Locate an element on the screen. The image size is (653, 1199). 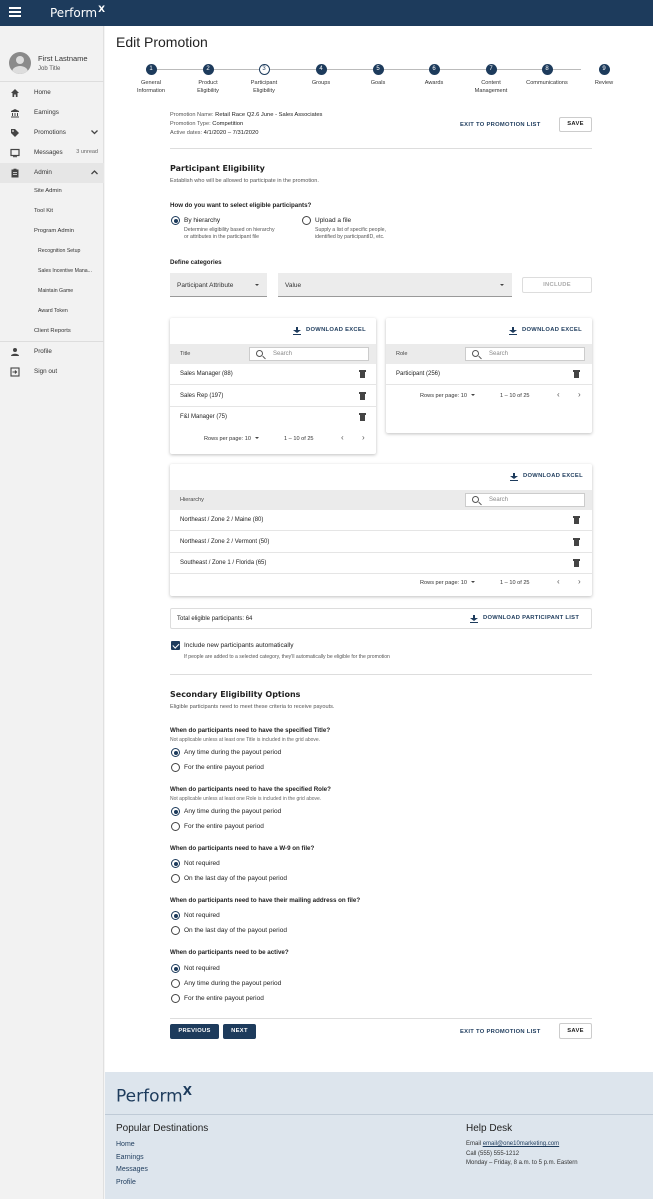
previous-button: PREVIOUS is located at coordinates (194, 1031).